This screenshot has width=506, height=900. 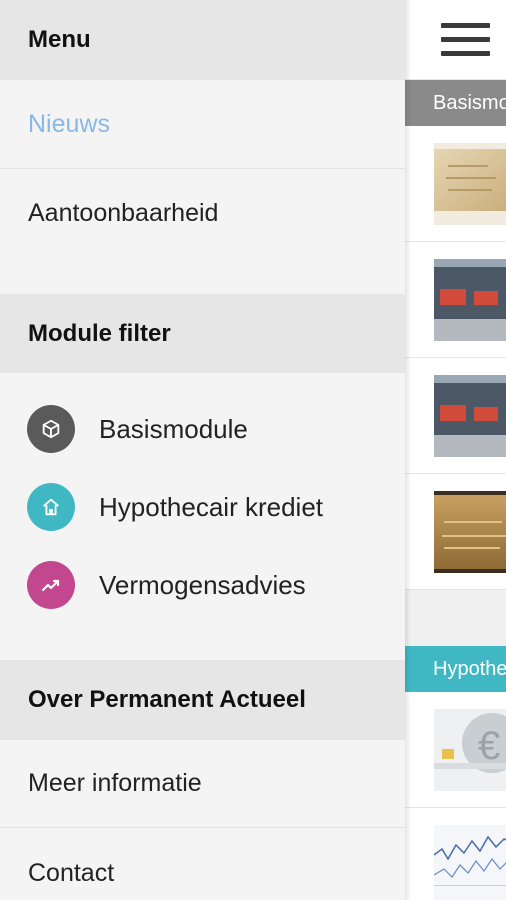 I want to click on section-gap, so click(x=455, y=618).